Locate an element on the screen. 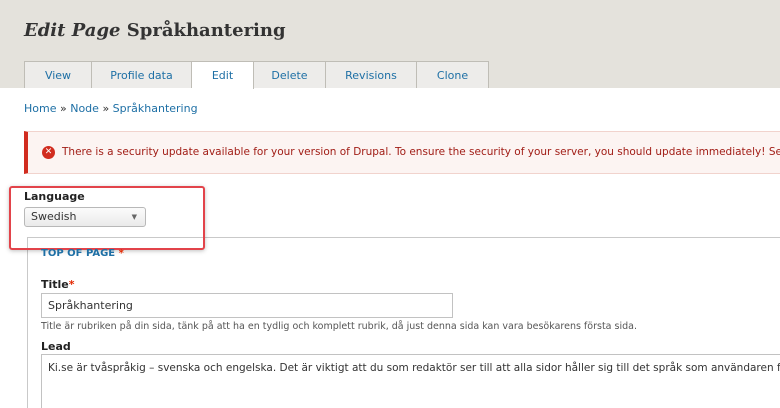 The image size is (780, 408). page-title: Edit Page Språkhantering is located at coordinates (155, 30).